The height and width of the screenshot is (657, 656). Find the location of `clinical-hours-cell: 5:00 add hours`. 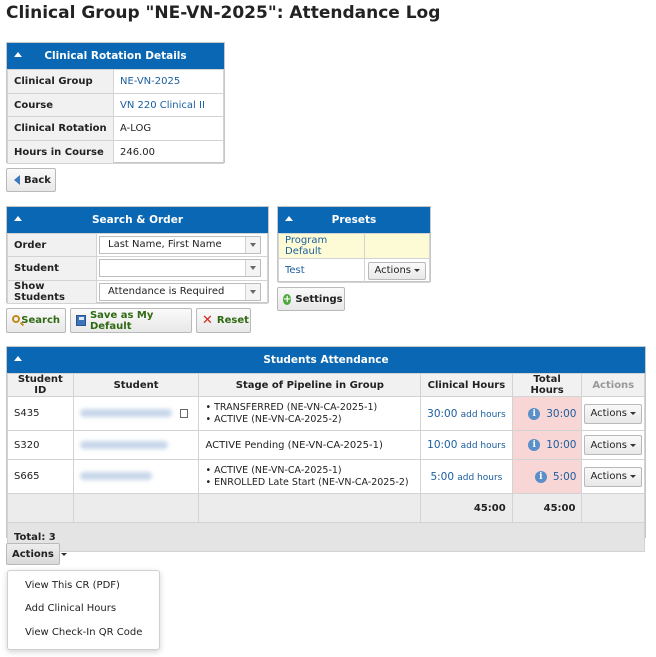

clinical-hours-cell: 5:00 add hours is located at coordinates (466, 476).